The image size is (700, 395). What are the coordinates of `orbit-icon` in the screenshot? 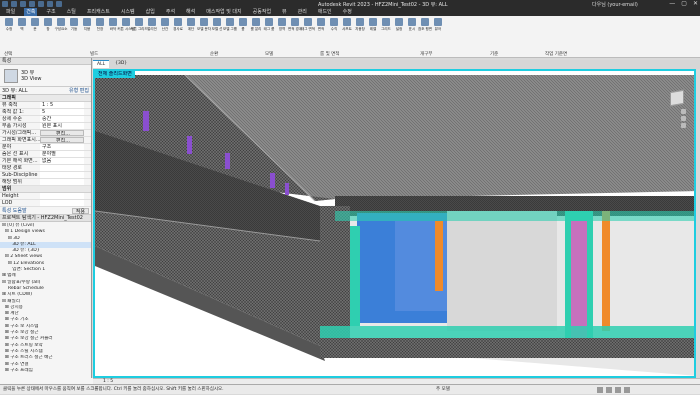 It's located at (683, 125).